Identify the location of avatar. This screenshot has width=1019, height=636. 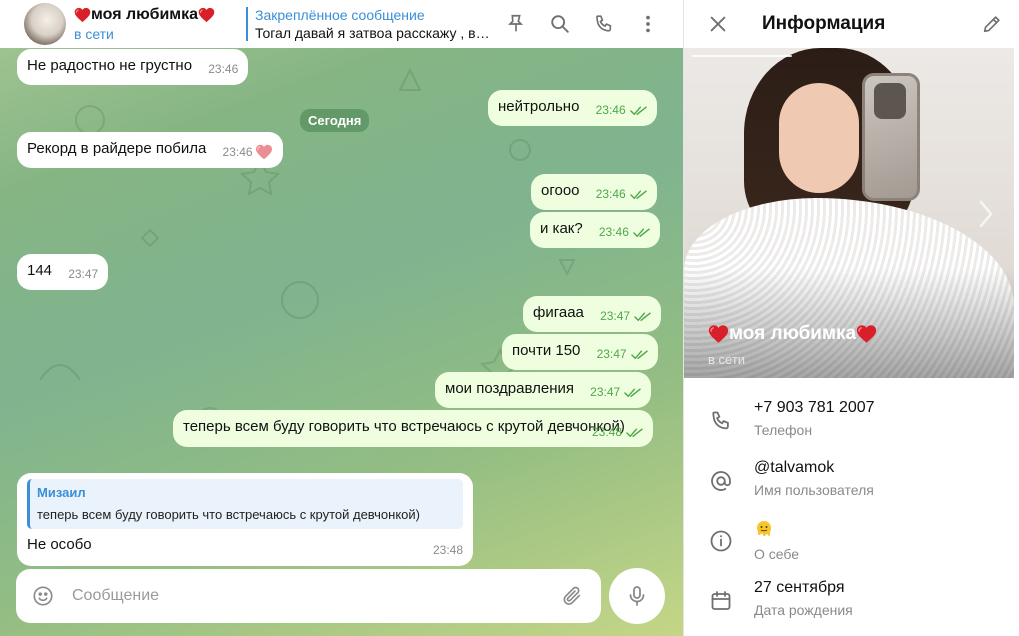
(45, 24).